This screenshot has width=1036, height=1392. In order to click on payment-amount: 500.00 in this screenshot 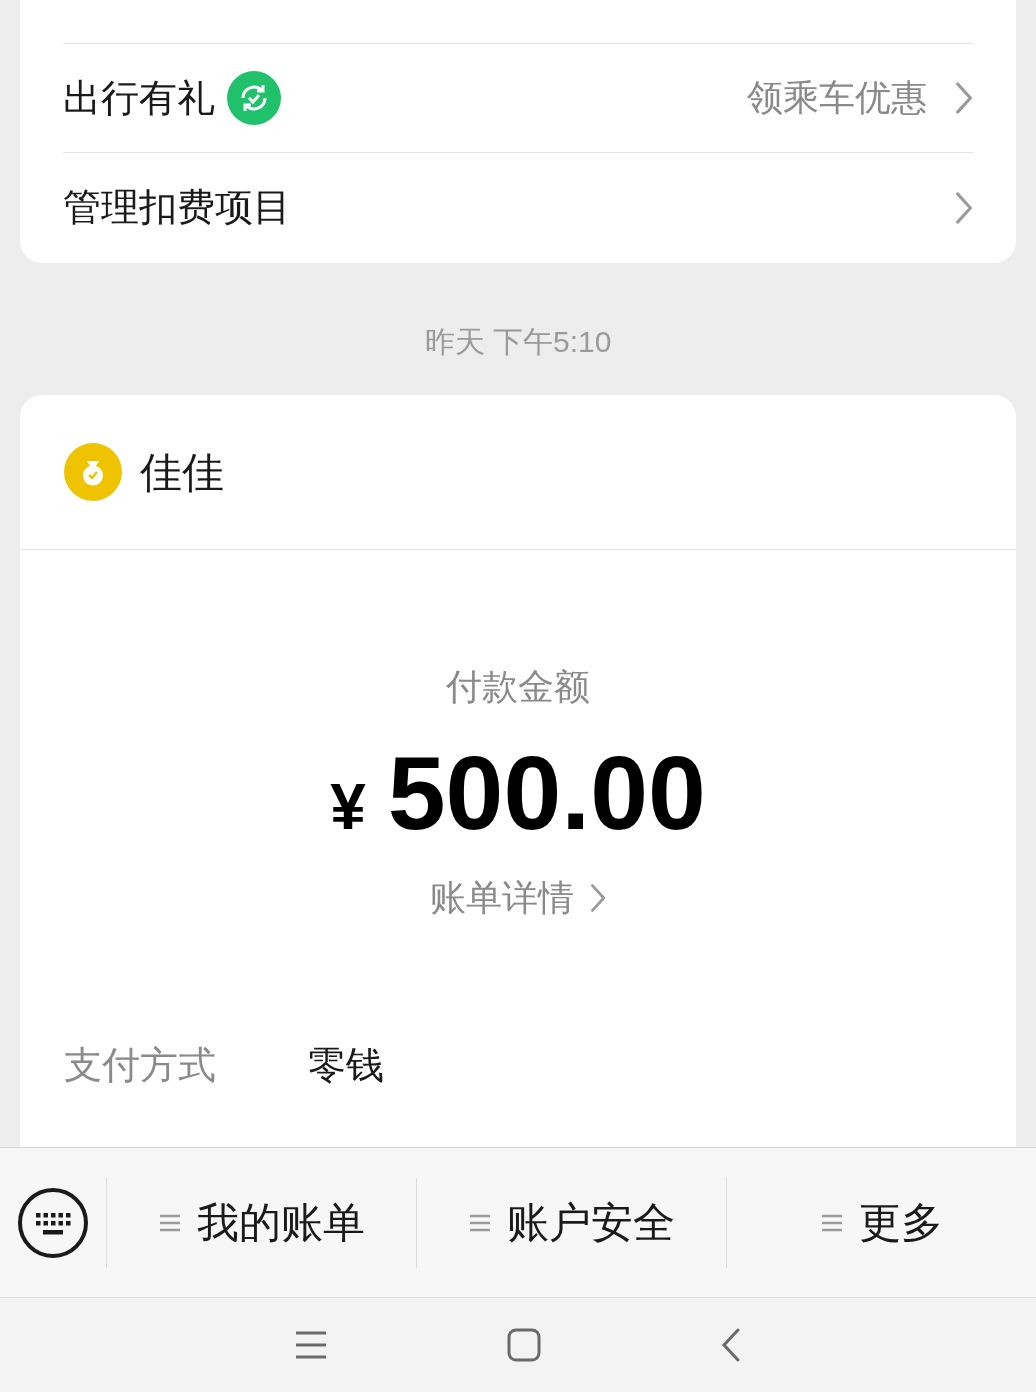, I will do `click(546, 793)`.